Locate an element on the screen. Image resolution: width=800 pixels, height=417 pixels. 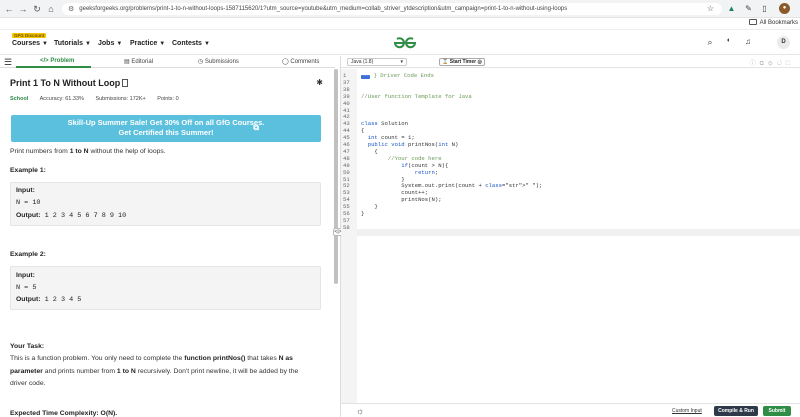
bell-icon: ♫ is located at coordinates (748, 41).